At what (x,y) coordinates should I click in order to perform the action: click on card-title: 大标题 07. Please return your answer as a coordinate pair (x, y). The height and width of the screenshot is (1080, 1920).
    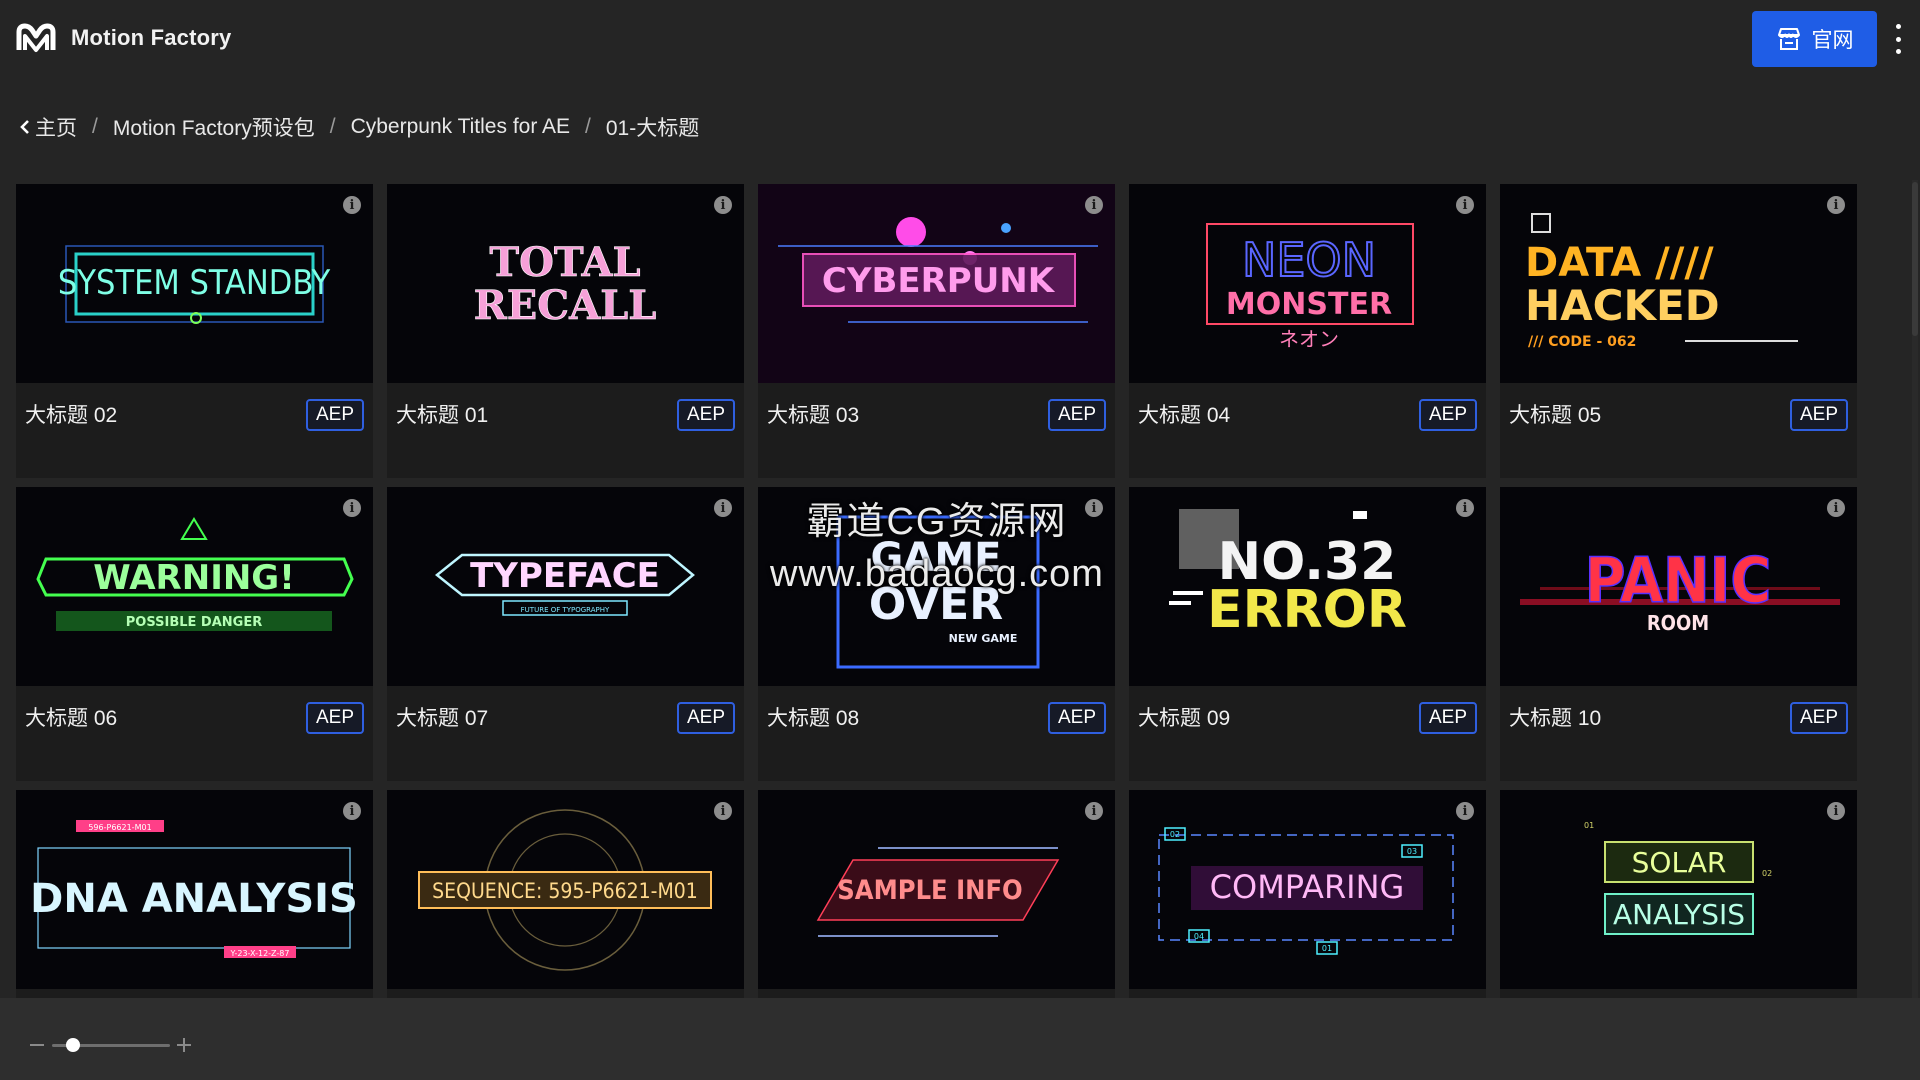
    Looking at the image, I should click on (442, 718).